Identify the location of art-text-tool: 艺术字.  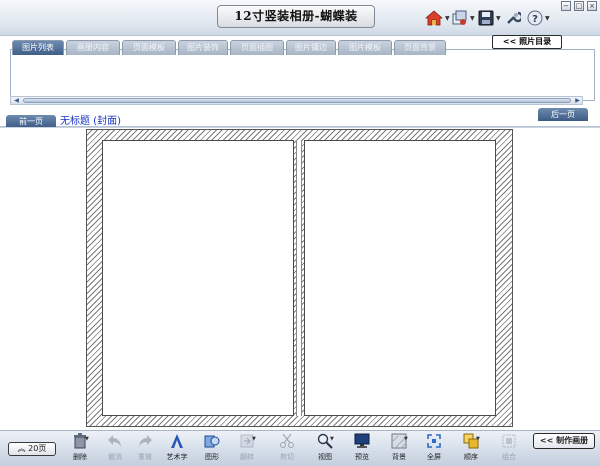
(177, 449).